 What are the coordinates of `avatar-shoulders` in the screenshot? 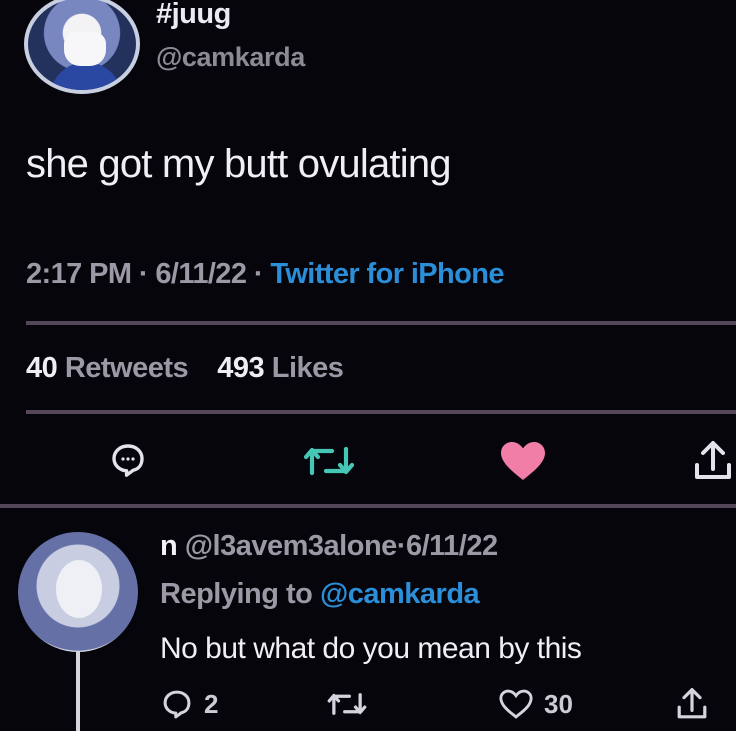 It's located at (86, 76).